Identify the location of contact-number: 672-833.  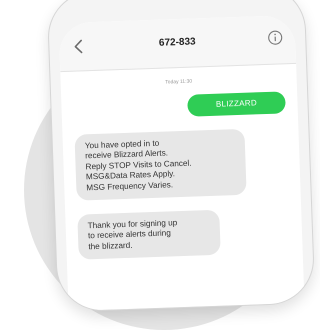
(177, 42).